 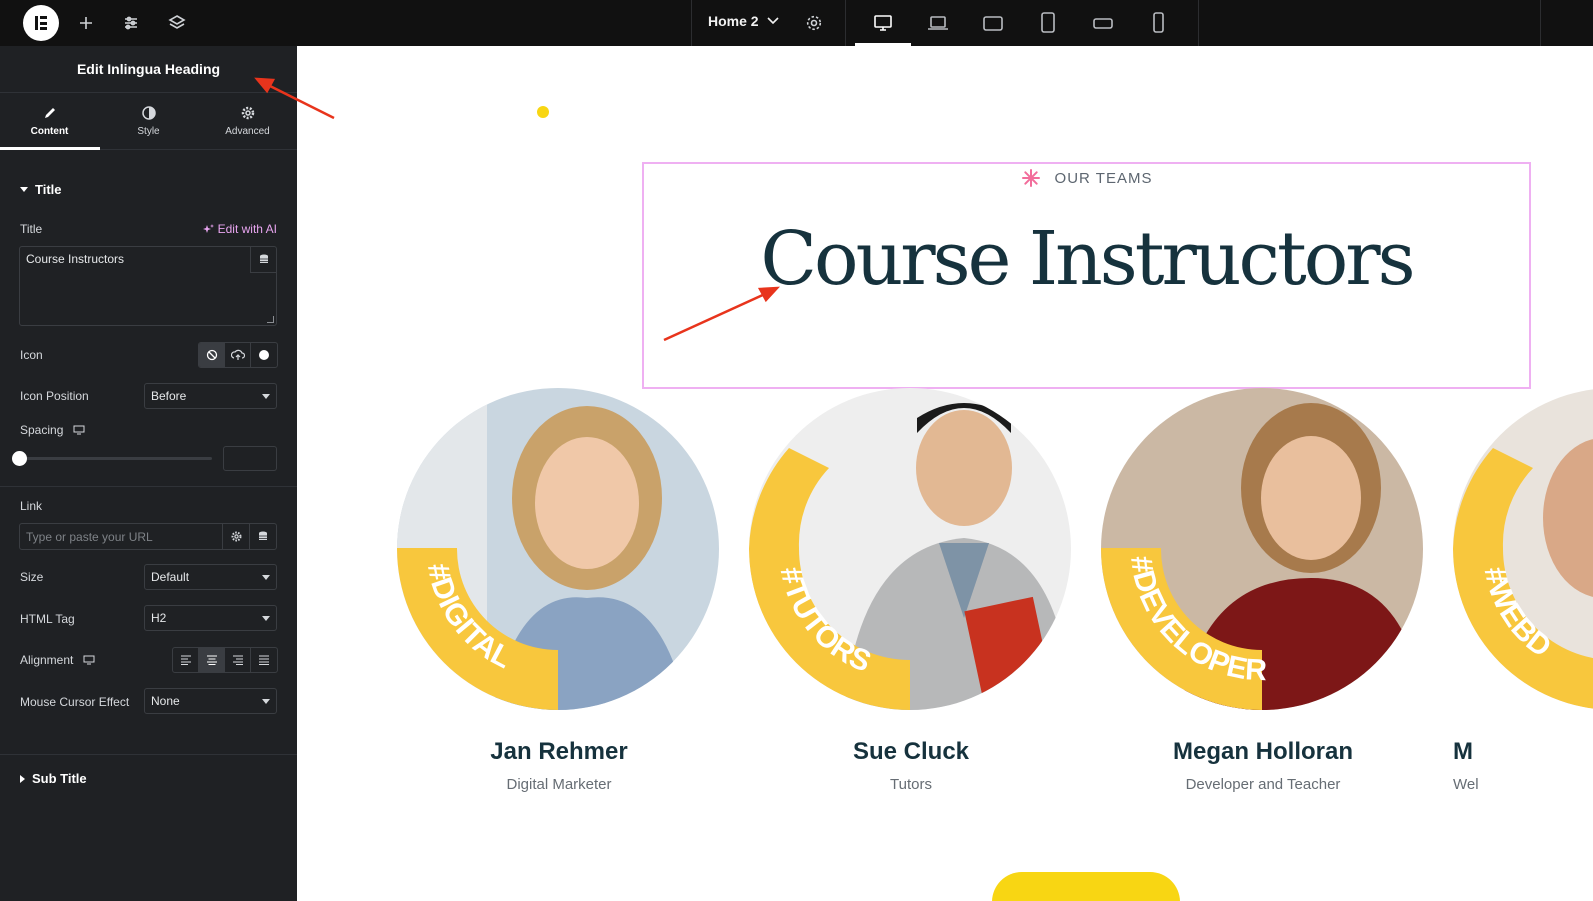 I want to click on spacing-number-input, so click(x=250, y=458).